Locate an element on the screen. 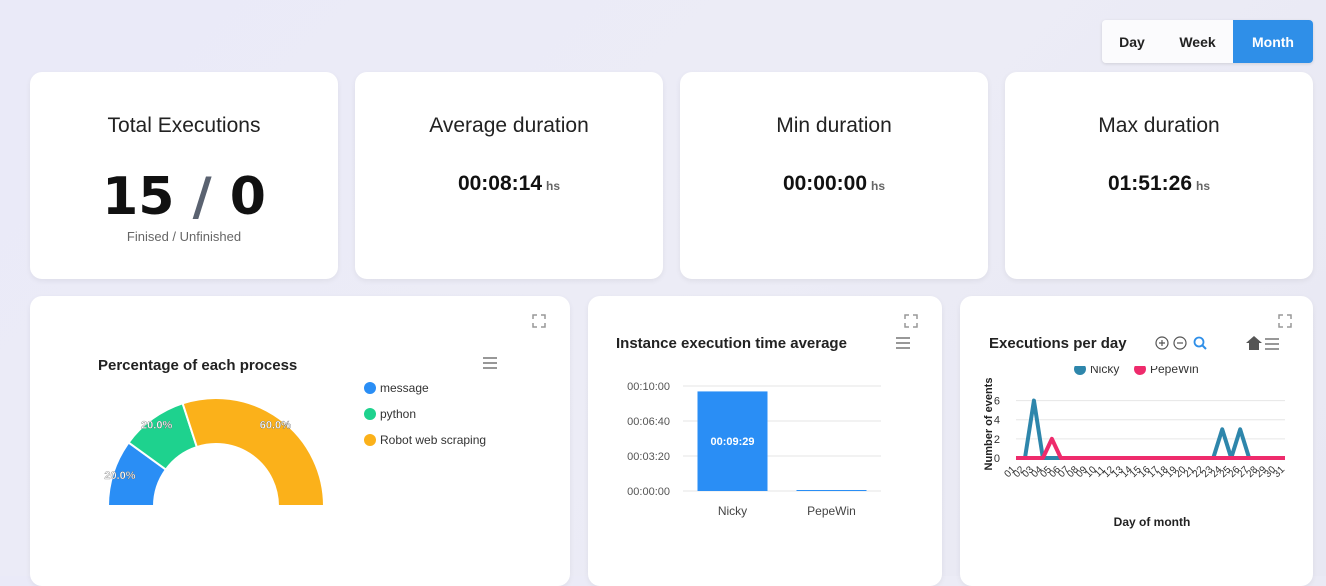 Image resolution: width=1326 pixels, height=586 pixels. average-duration-value: 00:08:14 hs is located at coordinates (509, 184).